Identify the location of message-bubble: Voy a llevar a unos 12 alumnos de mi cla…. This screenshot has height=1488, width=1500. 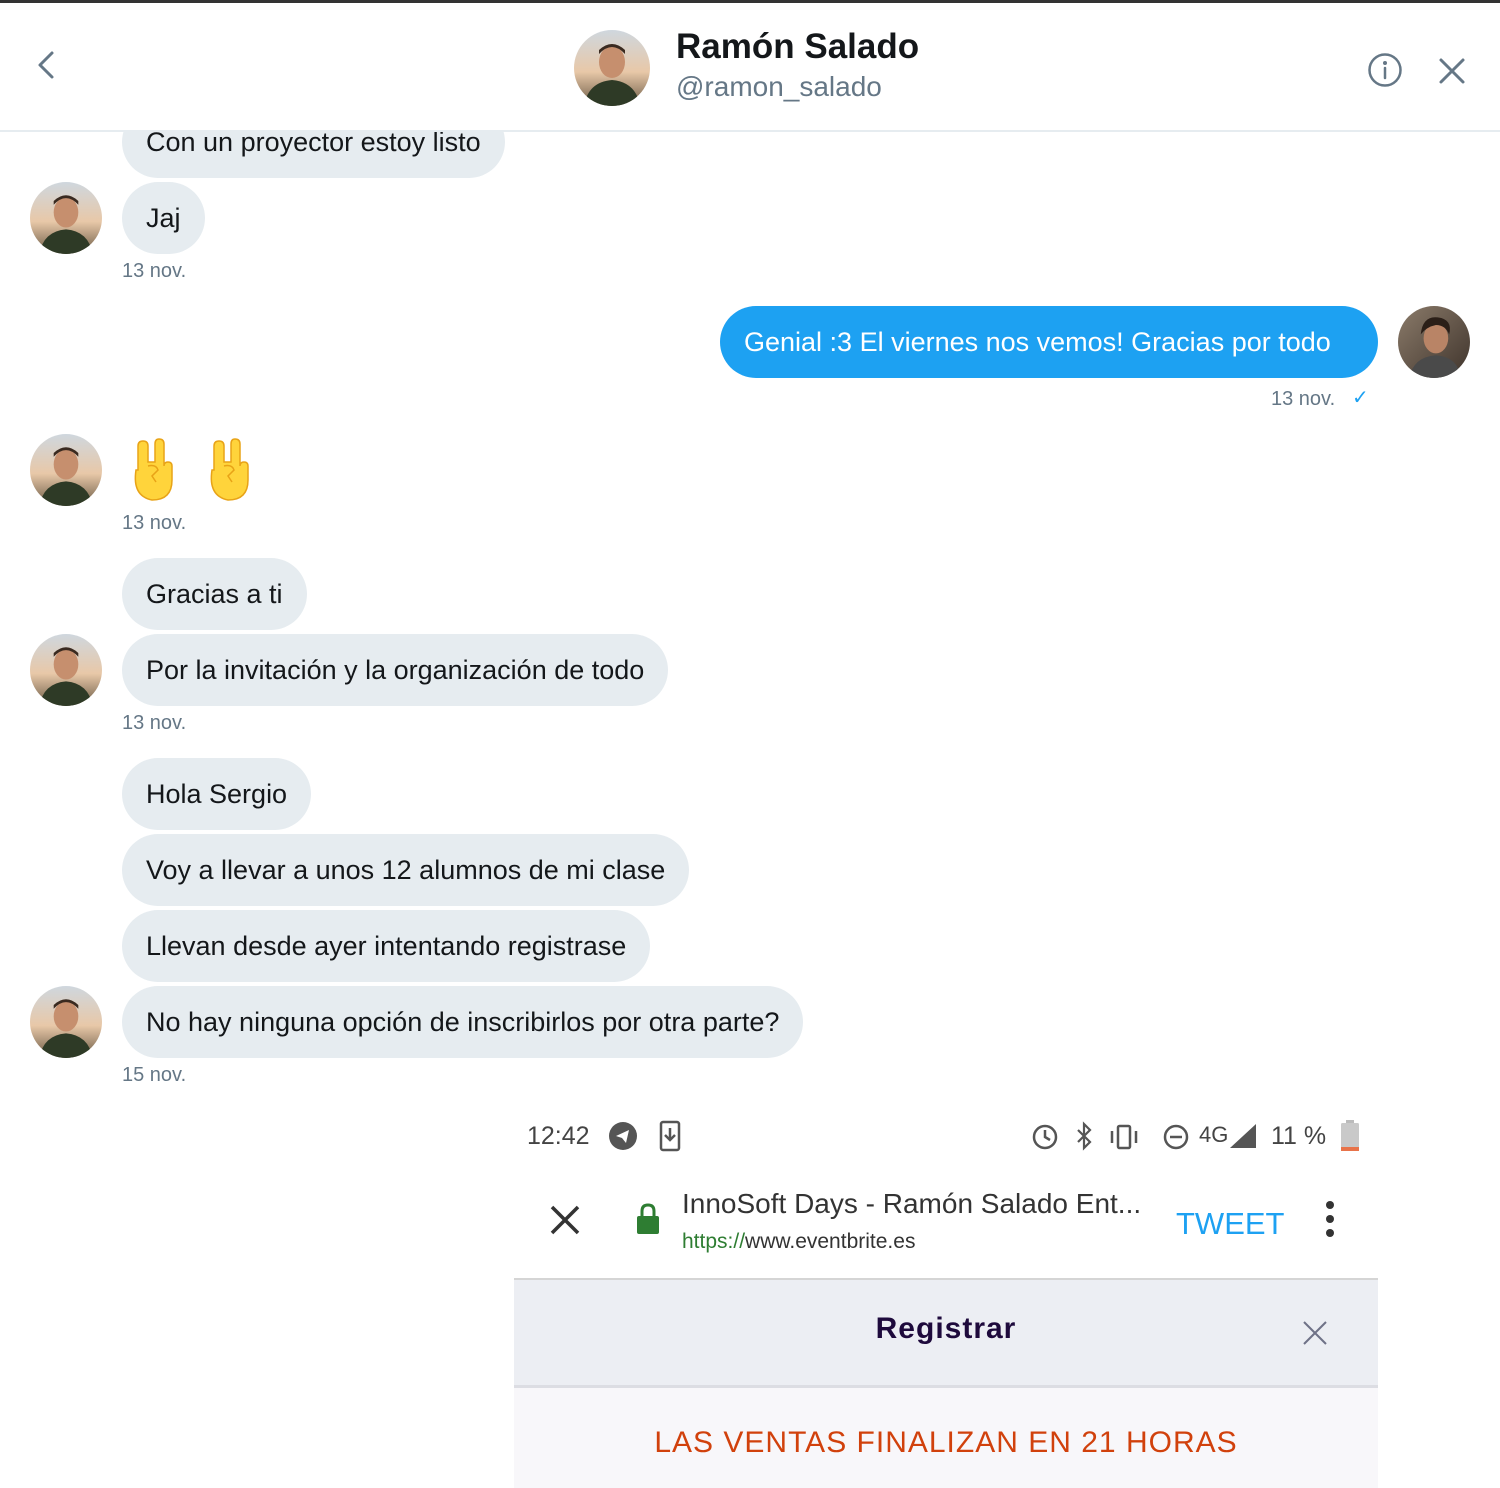
(406, 870).